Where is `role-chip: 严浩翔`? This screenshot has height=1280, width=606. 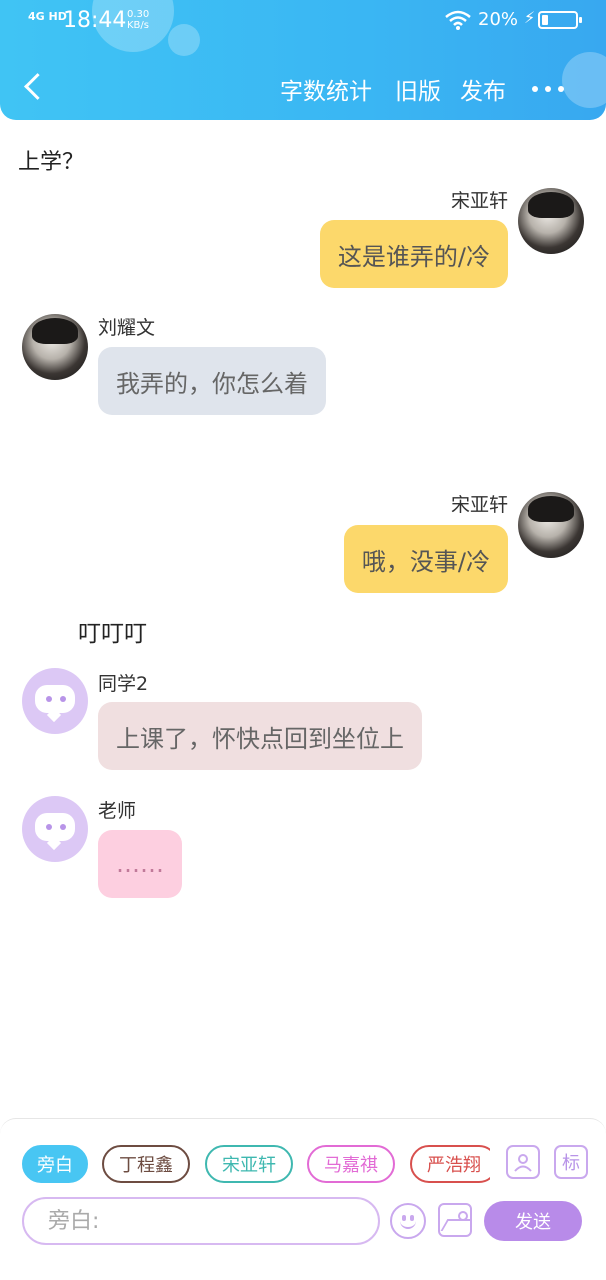 role-chip: 严浩翔 is located at coordinates (450, 1164).